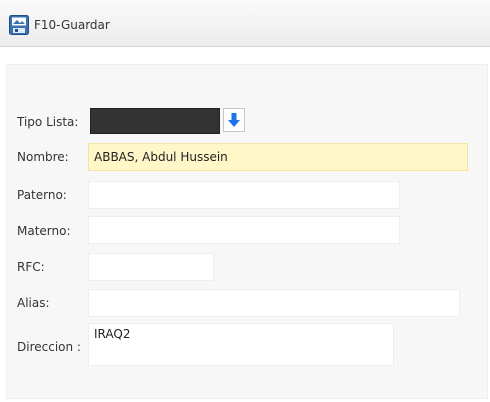  What do you see at coordinates (43, 157) in the screenshot?
I see `nombre-label: Nombre:` at bounding box center [43, 157].